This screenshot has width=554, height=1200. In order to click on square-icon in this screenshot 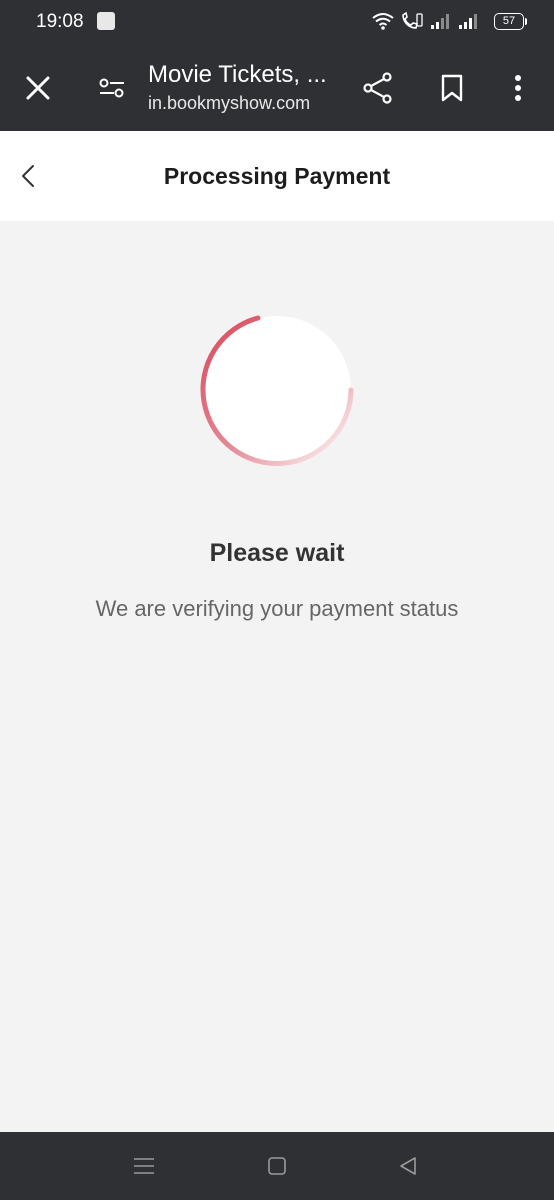, I will do `click(277, 1166)`.